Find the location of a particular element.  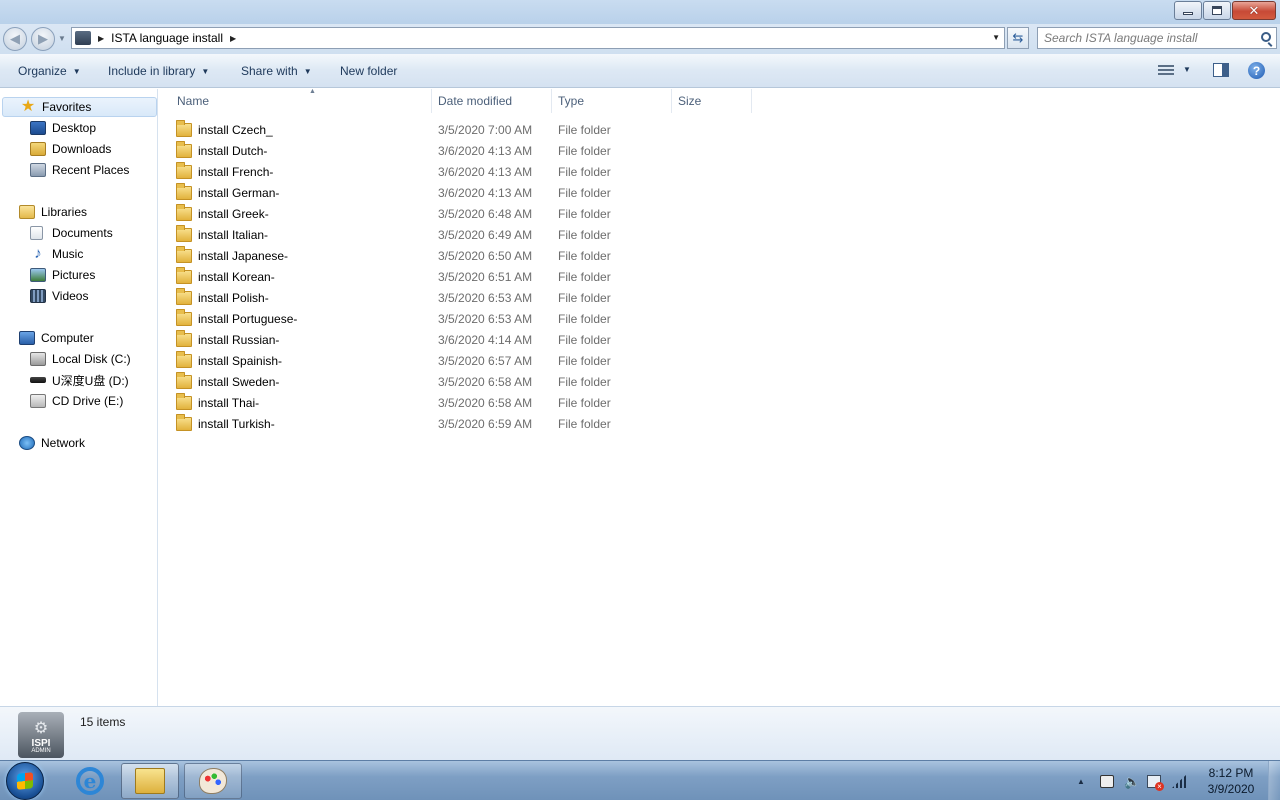

address-bar: ▶ ISTA language install ▶ ▼ is located at coordinates (538, 38).